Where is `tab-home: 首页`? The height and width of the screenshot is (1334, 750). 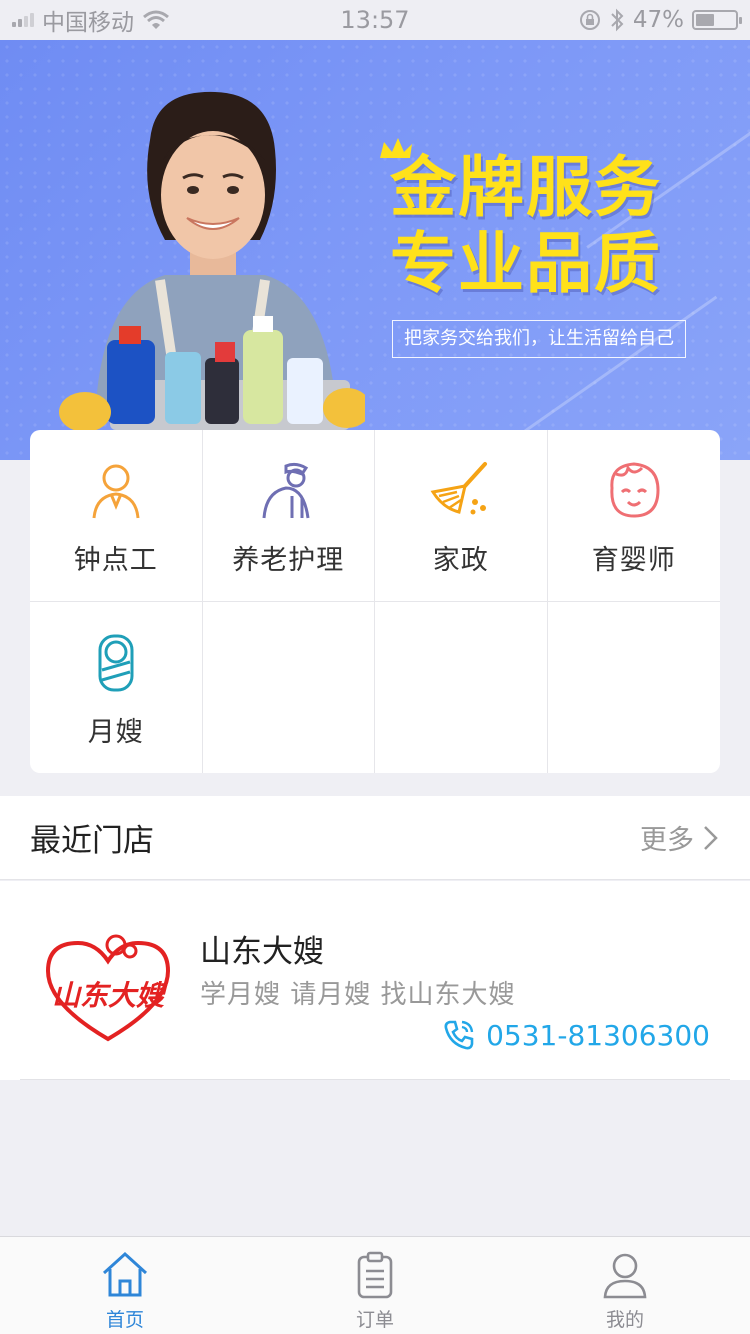
tab-home: 首页 is located at coordinates (125, 1285).